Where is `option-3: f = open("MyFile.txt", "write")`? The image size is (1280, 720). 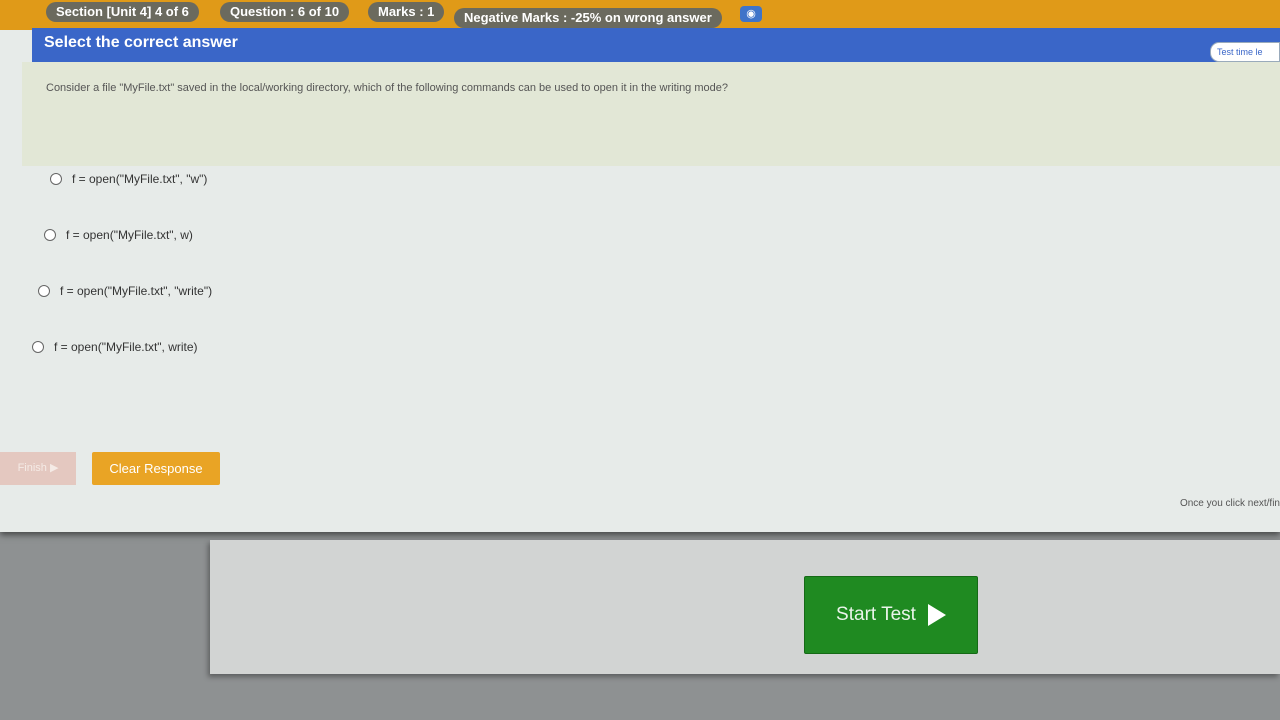 option-3: f = open("MyFile.txt", "write") is located at coordinates (125, 291).